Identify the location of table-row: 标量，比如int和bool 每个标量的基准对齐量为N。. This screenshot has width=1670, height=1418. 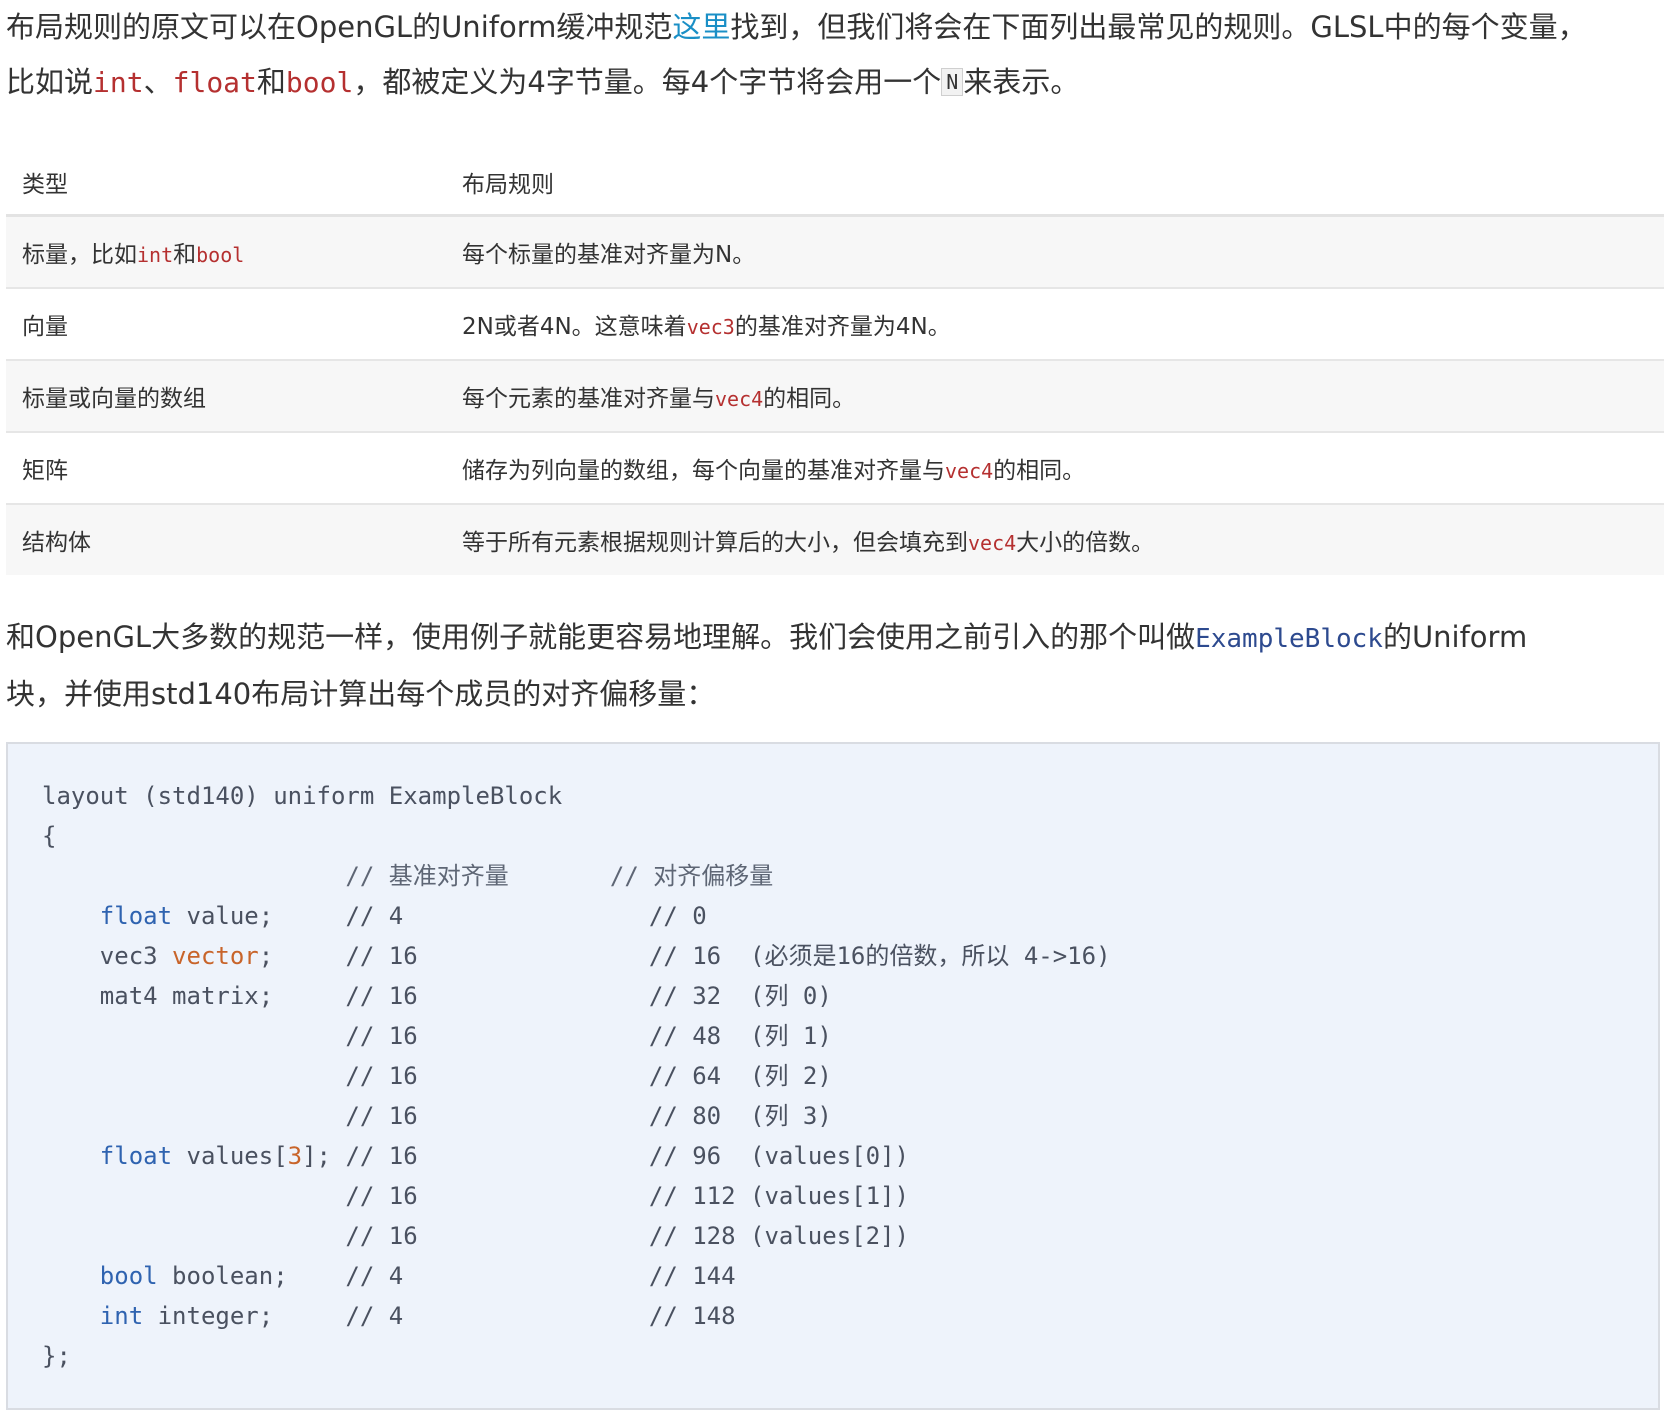
(835, 252).